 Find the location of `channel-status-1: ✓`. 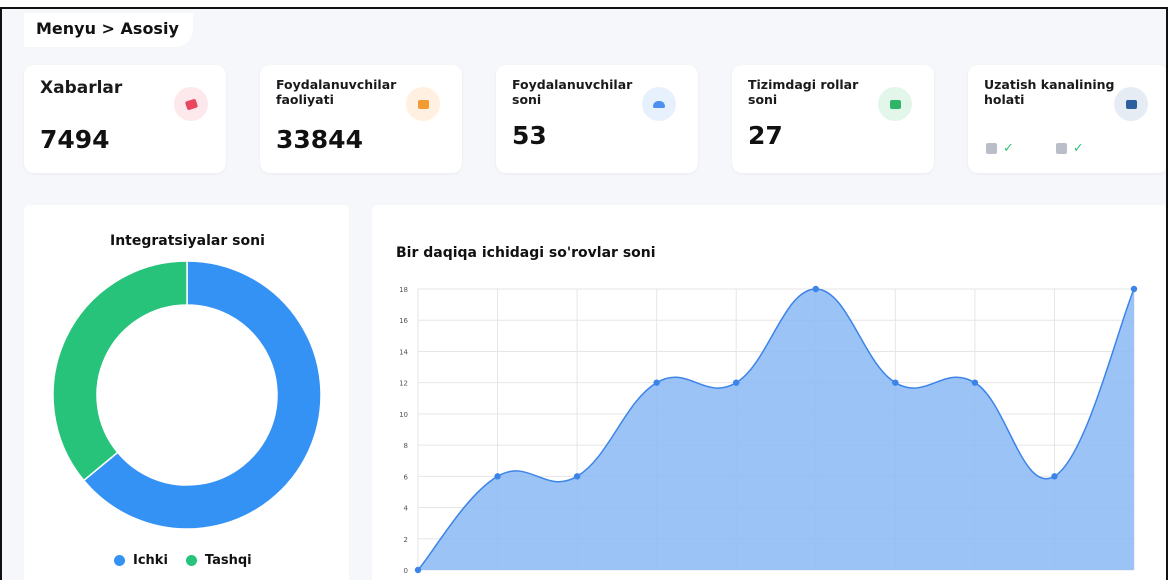

channel-status-1: ✓ is located at coordinates (1000, 148).